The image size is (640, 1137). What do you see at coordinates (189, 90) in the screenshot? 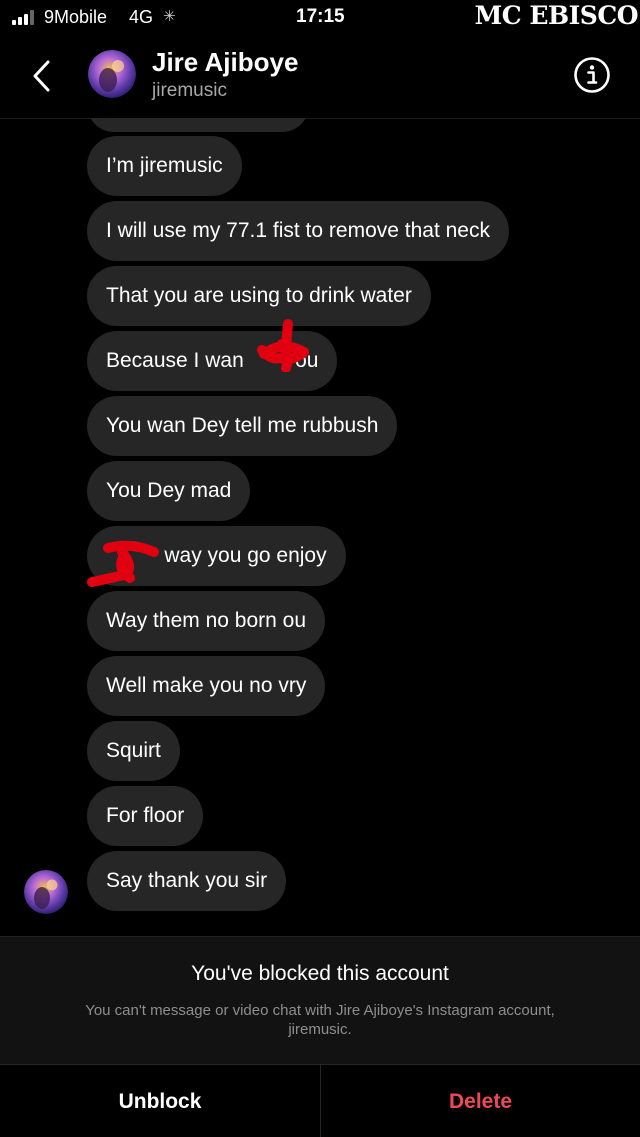
I see `contact-username: jiremusic` at bounding box center [189, 90].